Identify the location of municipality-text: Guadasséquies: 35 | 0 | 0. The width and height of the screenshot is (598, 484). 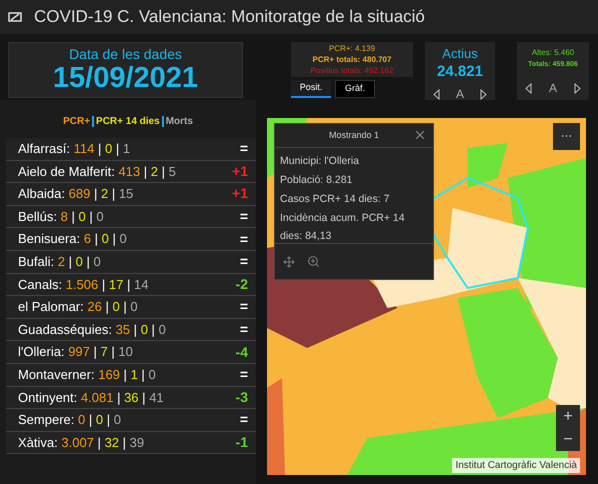
(92, 329).